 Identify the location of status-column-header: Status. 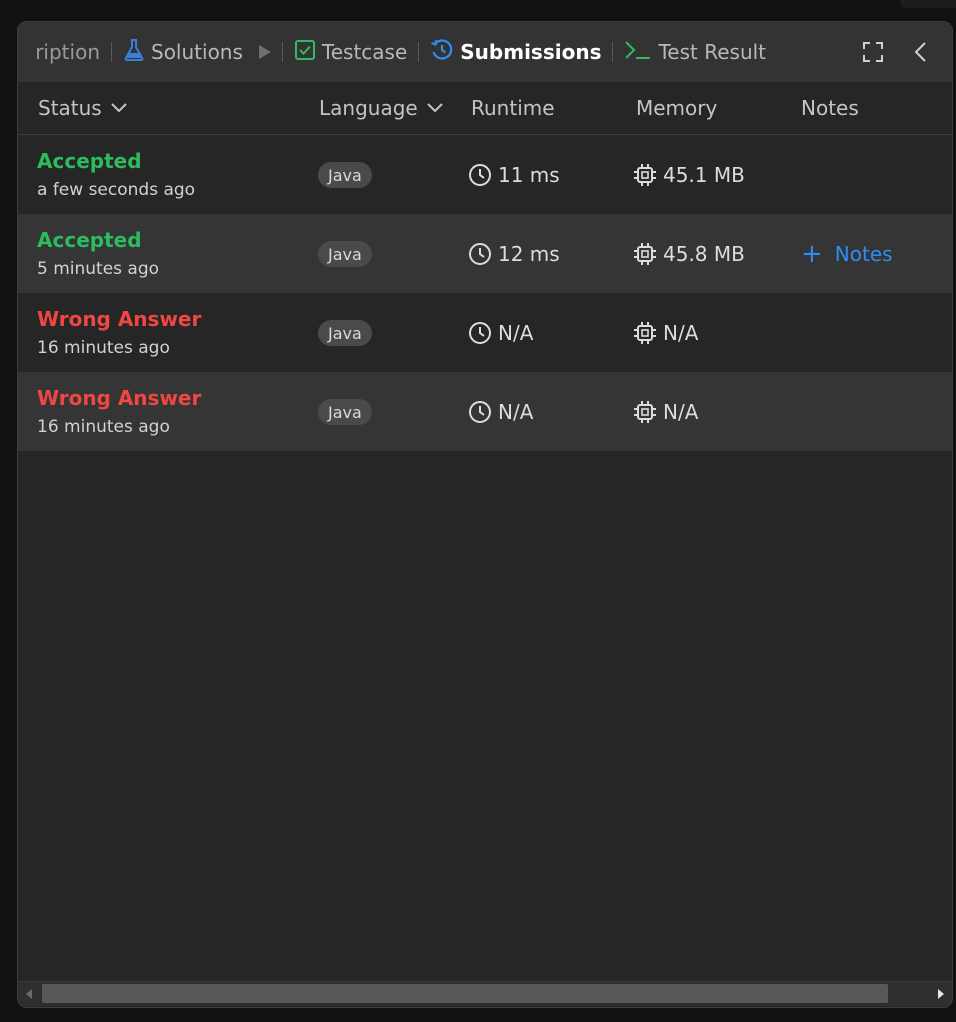
(83, 108).